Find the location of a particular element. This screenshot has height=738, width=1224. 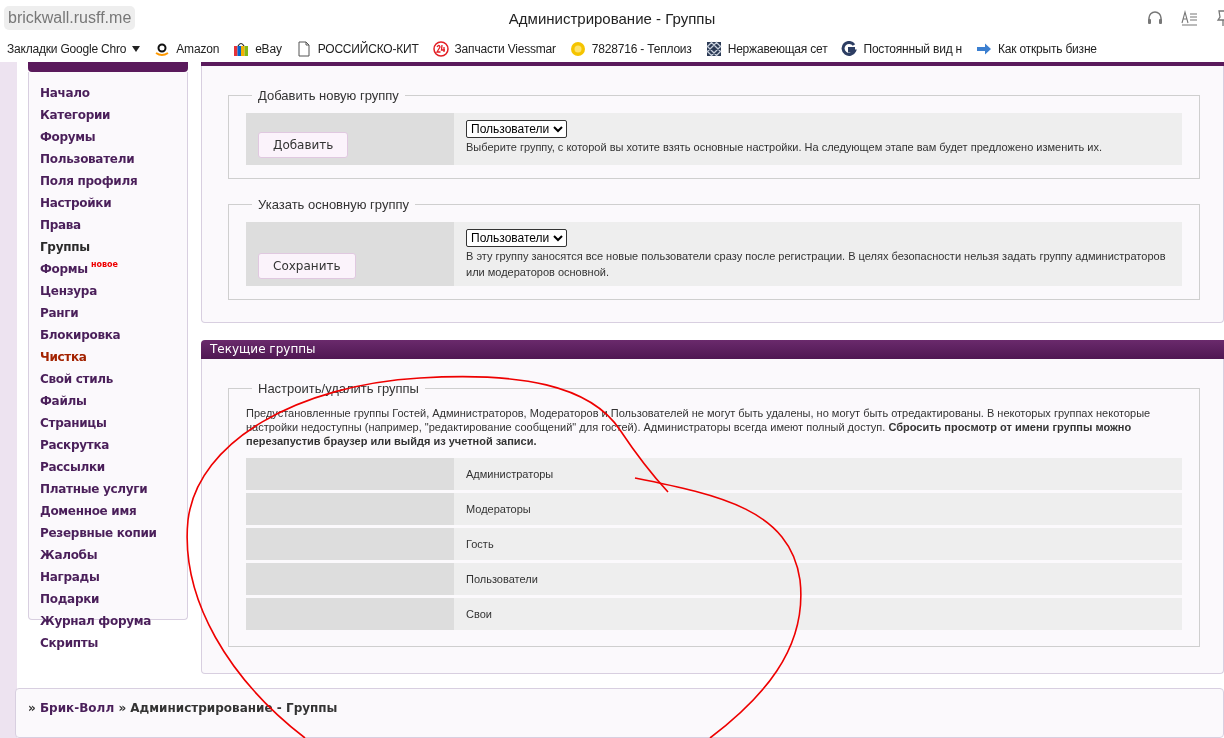

number-circle-icon is located at coordinates (440, 49).